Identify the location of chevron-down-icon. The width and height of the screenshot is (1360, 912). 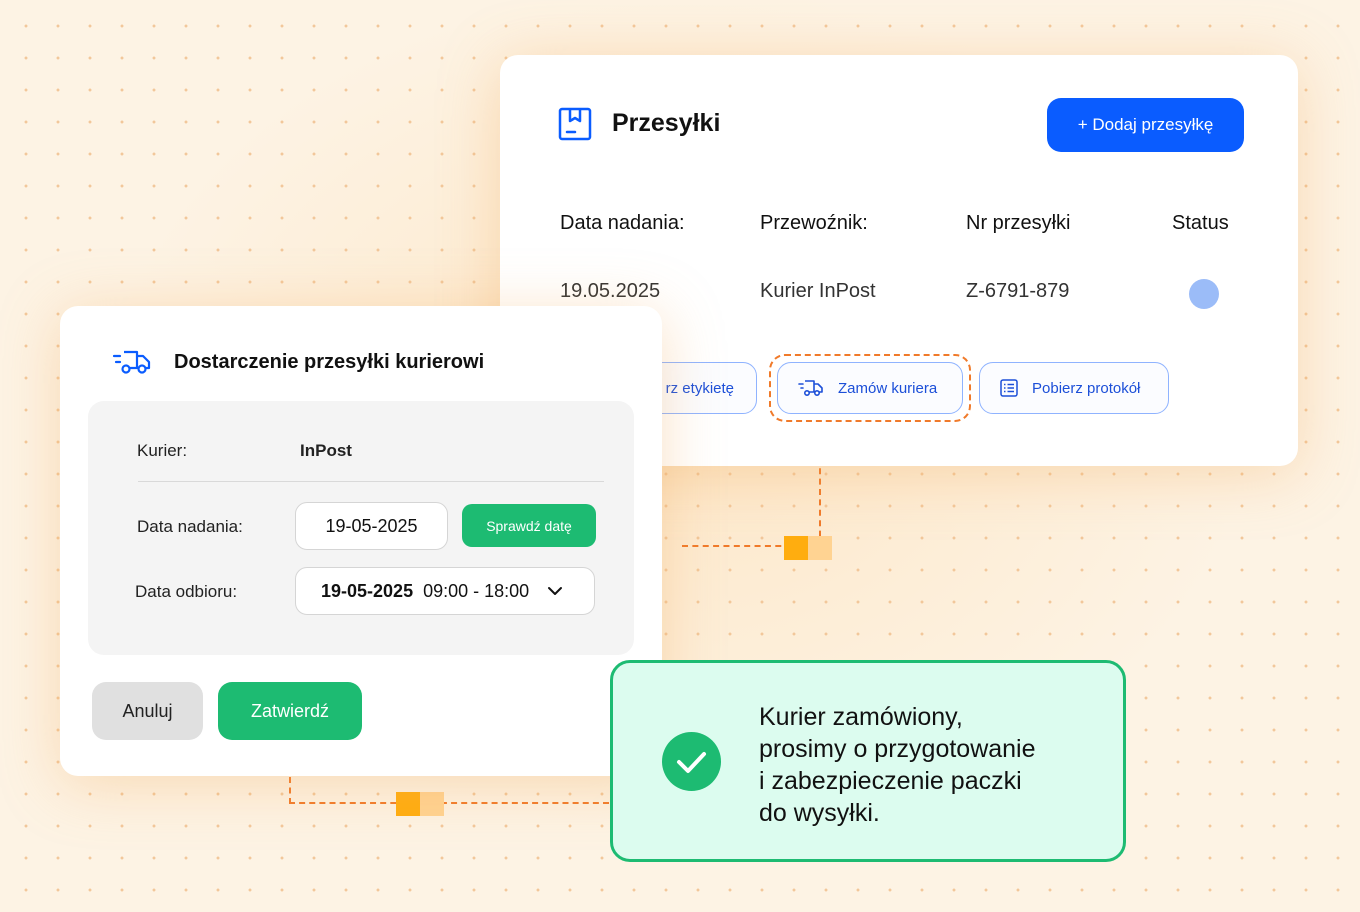
(555, 591).